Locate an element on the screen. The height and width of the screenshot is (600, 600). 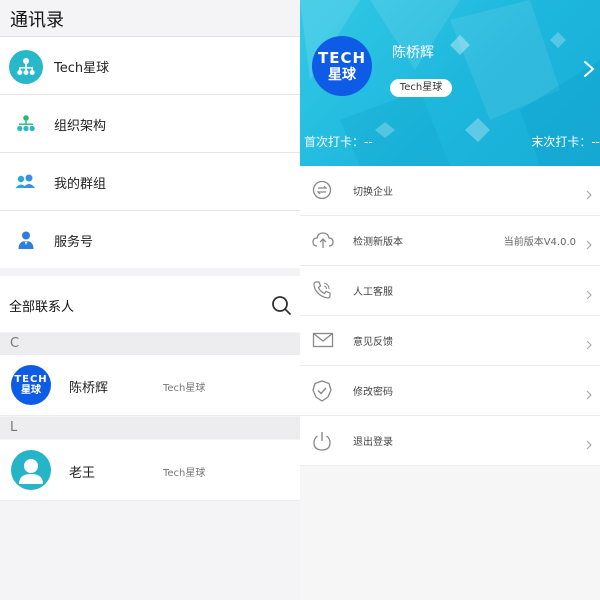
avatar: TECH 星球 is located at coordinates (31, 385).